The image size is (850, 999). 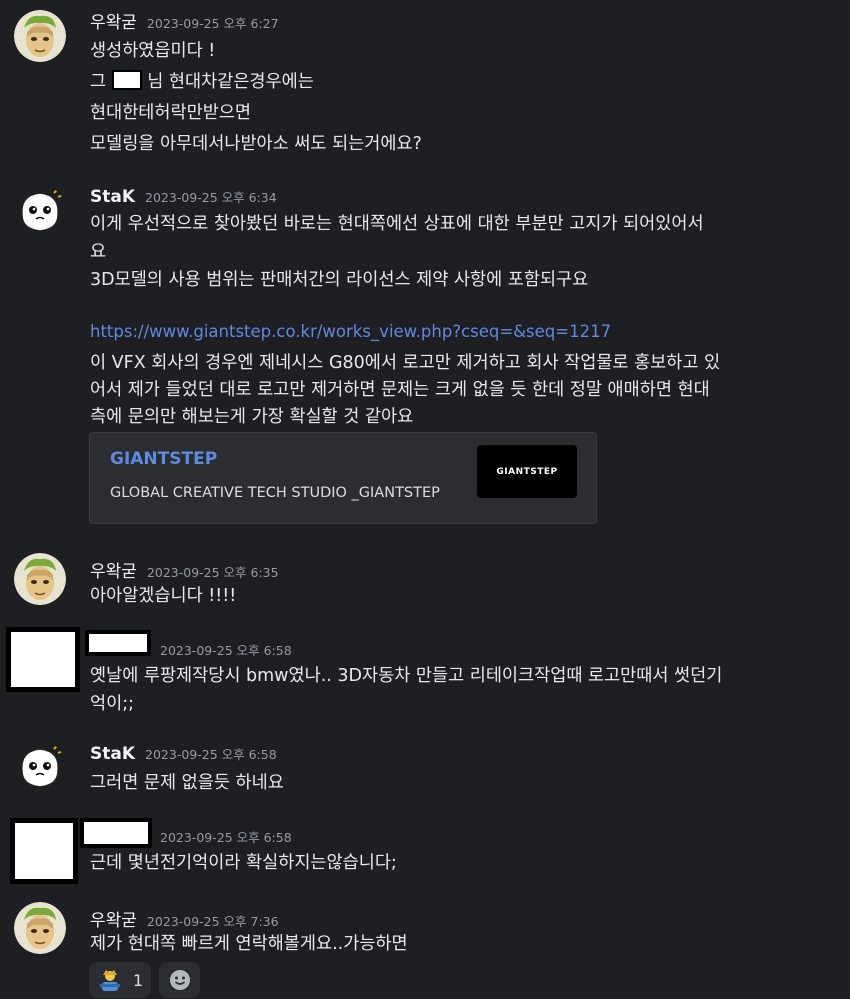 What do you see at coordinates (275, 493) in the screenshot?
I see `embed-description: GLOBAL CREATIVE TECH STUDIO _GIANTSTEP` at bounding box center [275, 493].